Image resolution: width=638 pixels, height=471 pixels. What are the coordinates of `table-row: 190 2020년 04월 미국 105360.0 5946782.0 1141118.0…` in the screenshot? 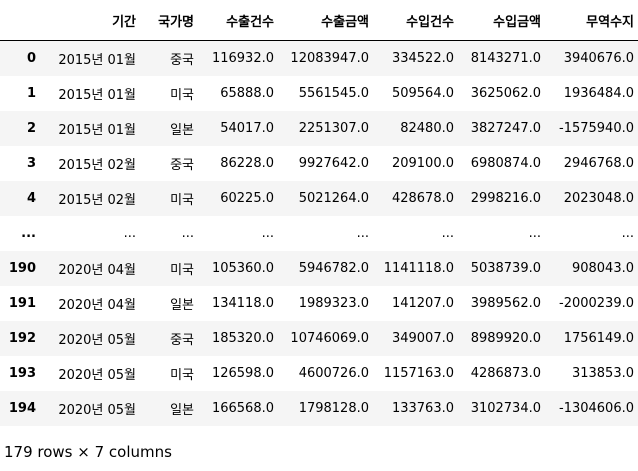 It's located at (319, 268).